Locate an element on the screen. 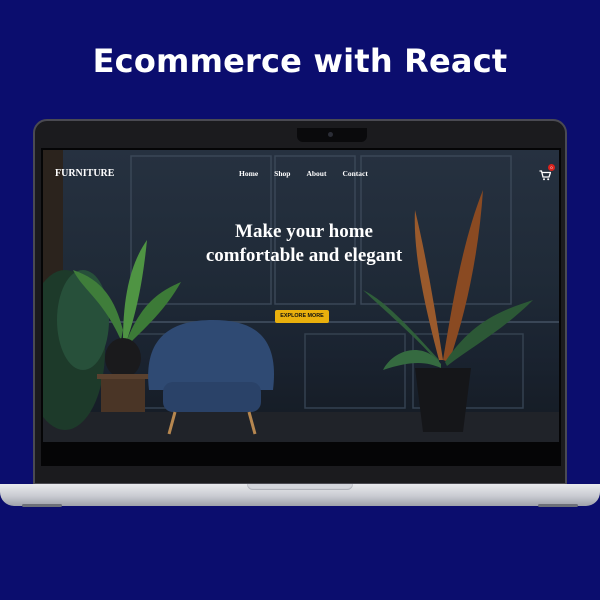 The height and width of the screenshot is (600, 600). cart-count-badge: 0 is located at coordinates (551, 167).